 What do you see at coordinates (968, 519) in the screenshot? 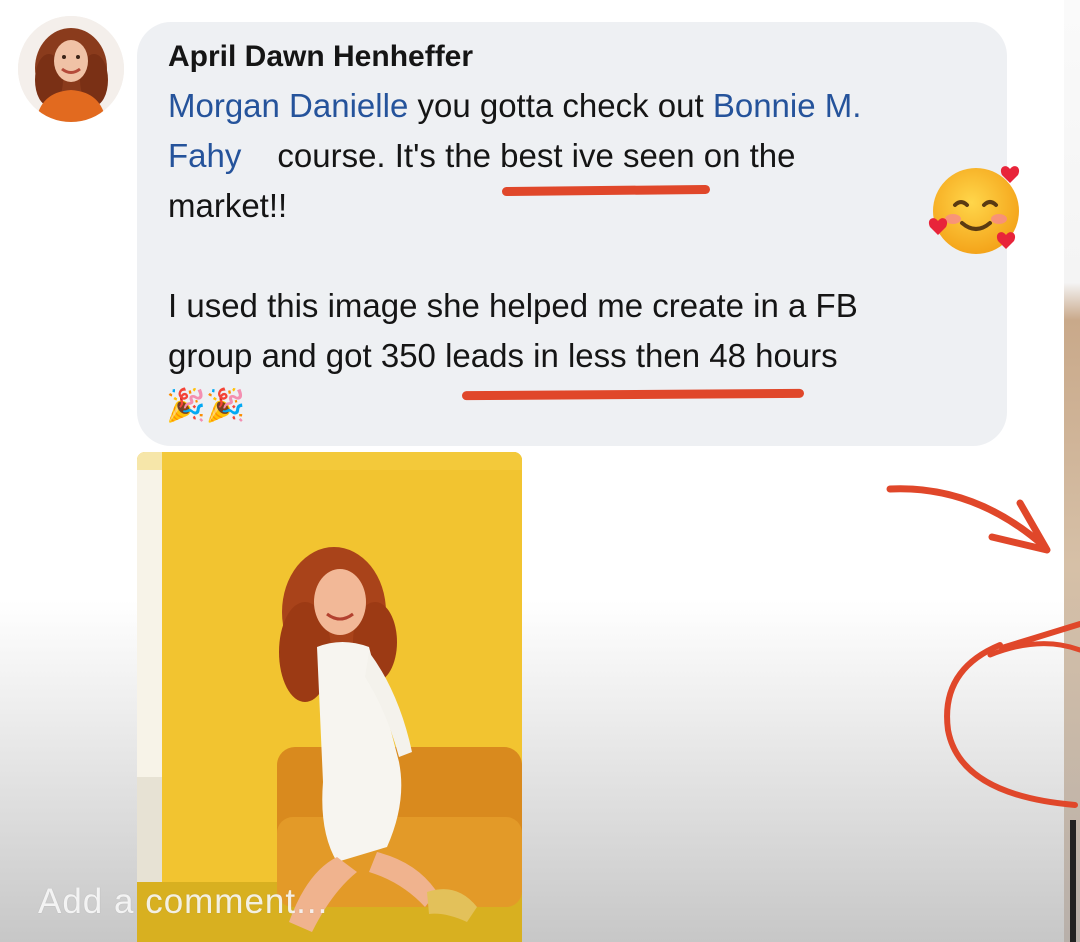
I see `annotation-arrow-icon` at bounding box center [968, 519].